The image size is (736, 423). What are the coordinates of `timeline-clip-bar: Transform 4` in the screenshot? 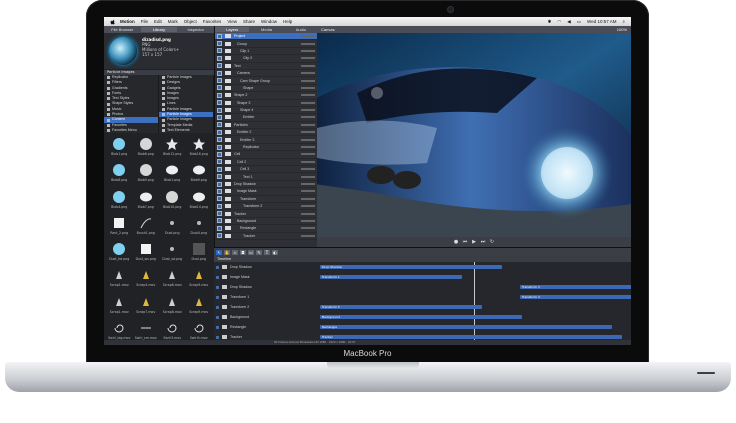 It's located at (575, 297).